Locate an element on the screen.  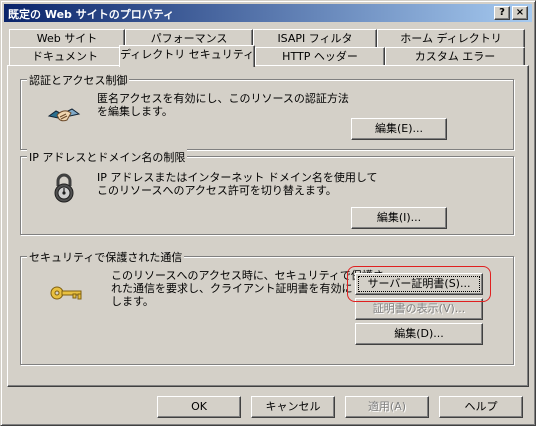
auth-description: 匿名アクセスを有効にし、このリソースの認証方法 を編集します。 is located at coordinates (223, 105).